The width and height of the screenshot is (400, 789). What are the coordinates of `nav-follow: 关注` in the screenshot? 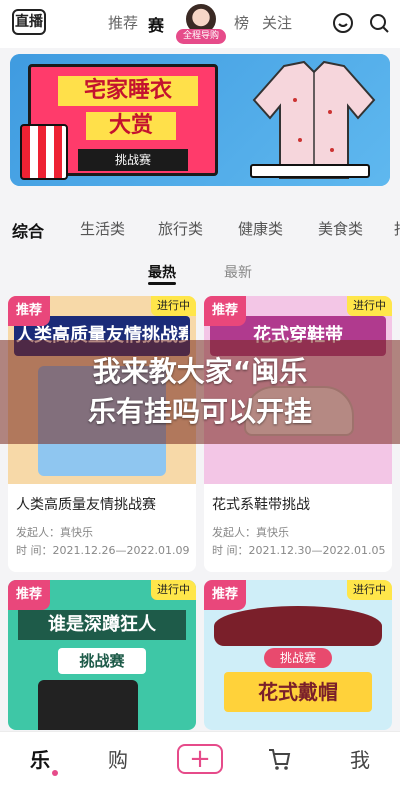 It's located at (277, 22).